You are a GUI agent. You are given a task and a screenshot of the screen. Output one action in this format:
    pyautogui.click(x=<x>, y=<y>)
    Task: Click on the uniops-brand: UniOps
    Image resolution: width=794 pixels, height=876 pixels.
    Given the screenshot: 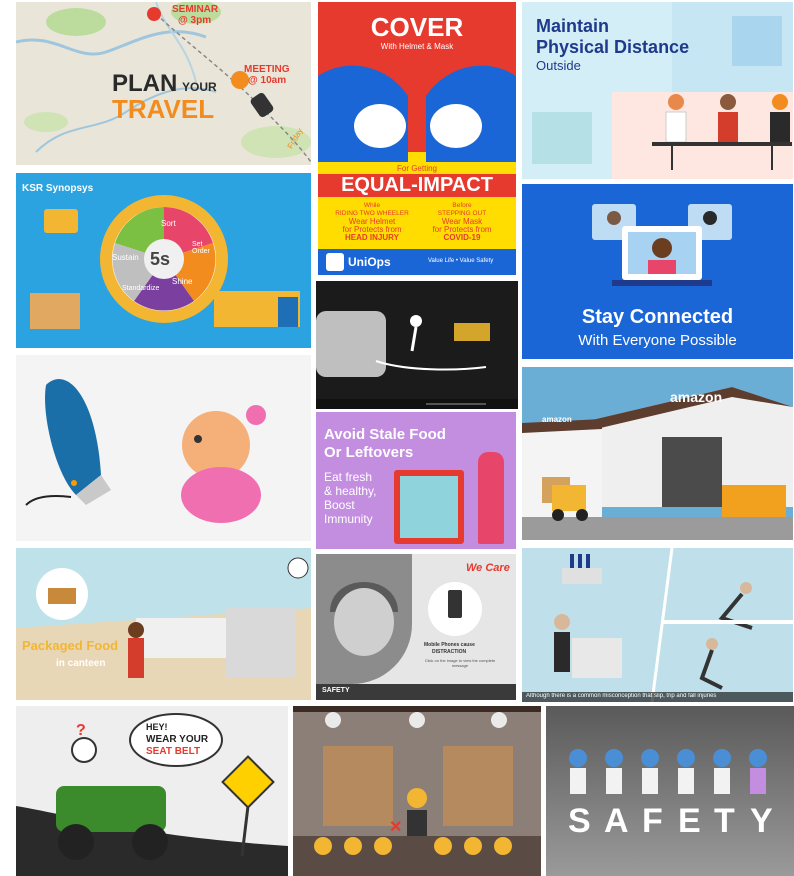 What is the action you would take?
    pyautogui.click(x=369, y=262)
    